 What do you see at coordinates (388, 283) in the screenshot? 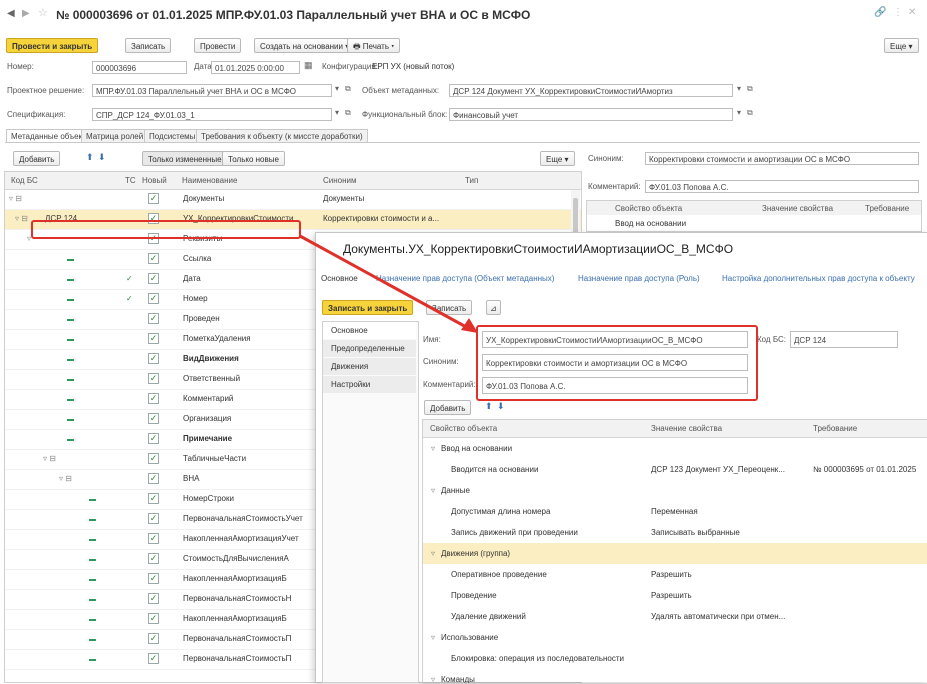
I see `annotation-arrow` at bounding box center [388, 283].